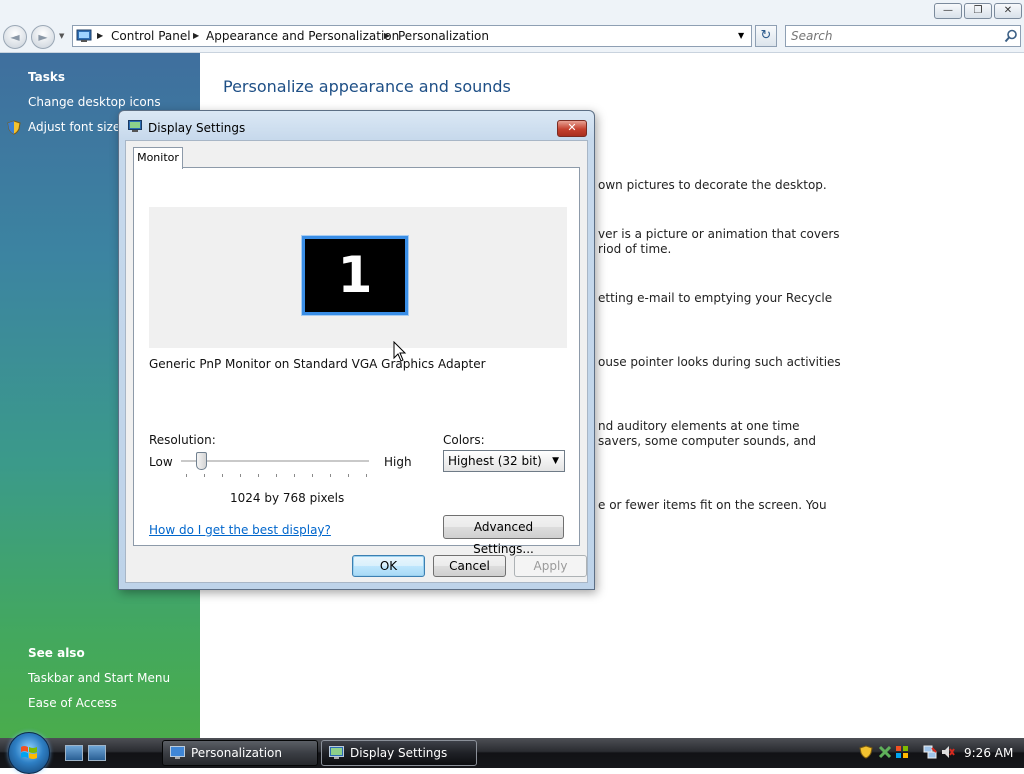 Image resolution: width=1024 pixels, height=774 pixels. Describe the element at coordinates (287, 498) in the screenshot. I see `resolution-value: 1024 by 768 pixels` at that location.